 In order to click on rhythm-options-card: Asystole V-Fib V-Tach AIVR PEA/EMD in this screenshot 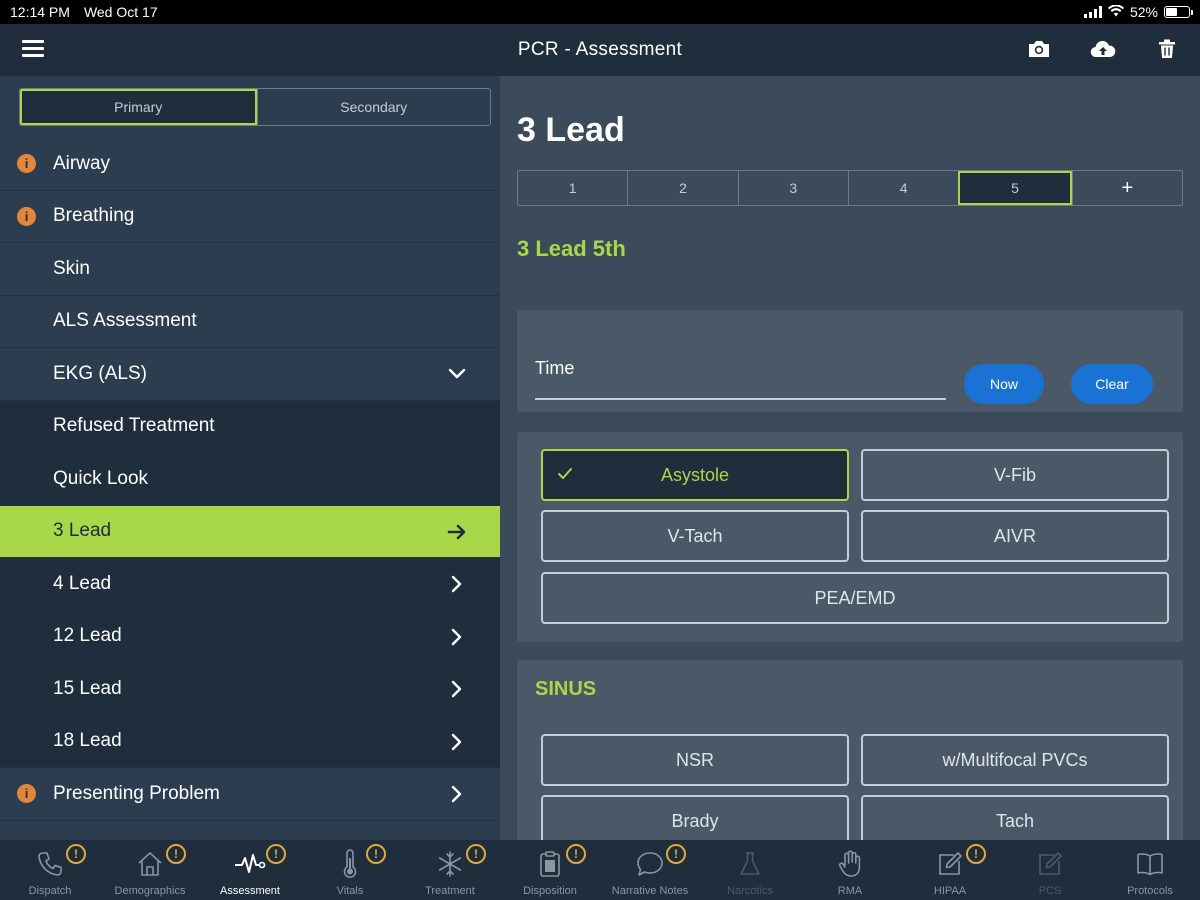, I will do `click(850, 537)`.